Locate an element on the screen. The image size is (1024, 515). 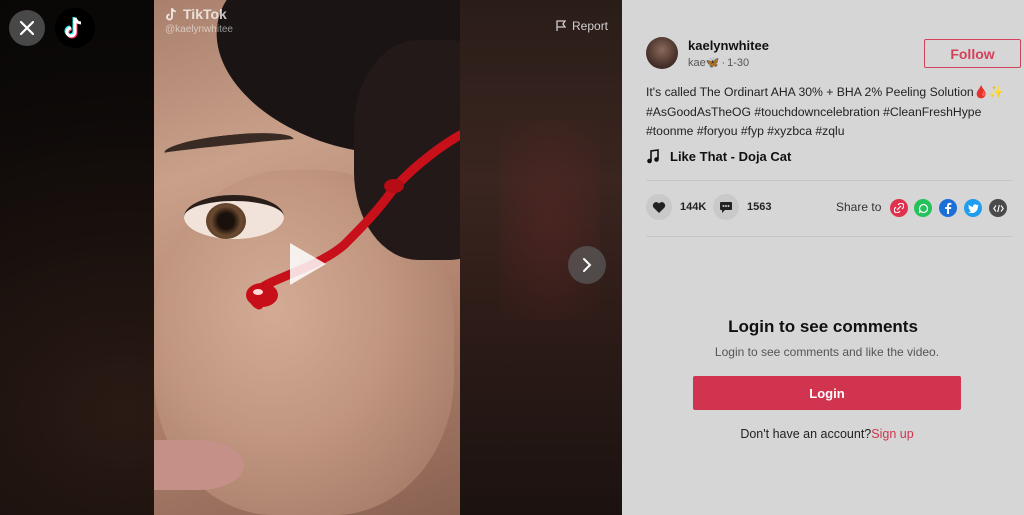
close-button is located at coordinates (27, 28).